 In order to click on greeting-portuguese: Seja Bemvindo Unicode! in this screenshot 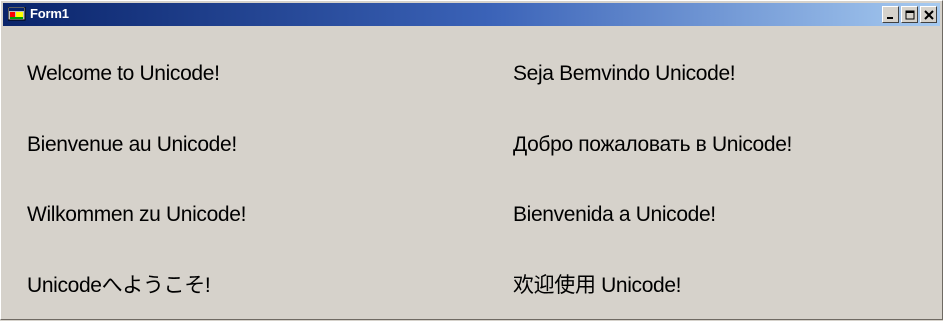, I will do `click(624, 73)`.